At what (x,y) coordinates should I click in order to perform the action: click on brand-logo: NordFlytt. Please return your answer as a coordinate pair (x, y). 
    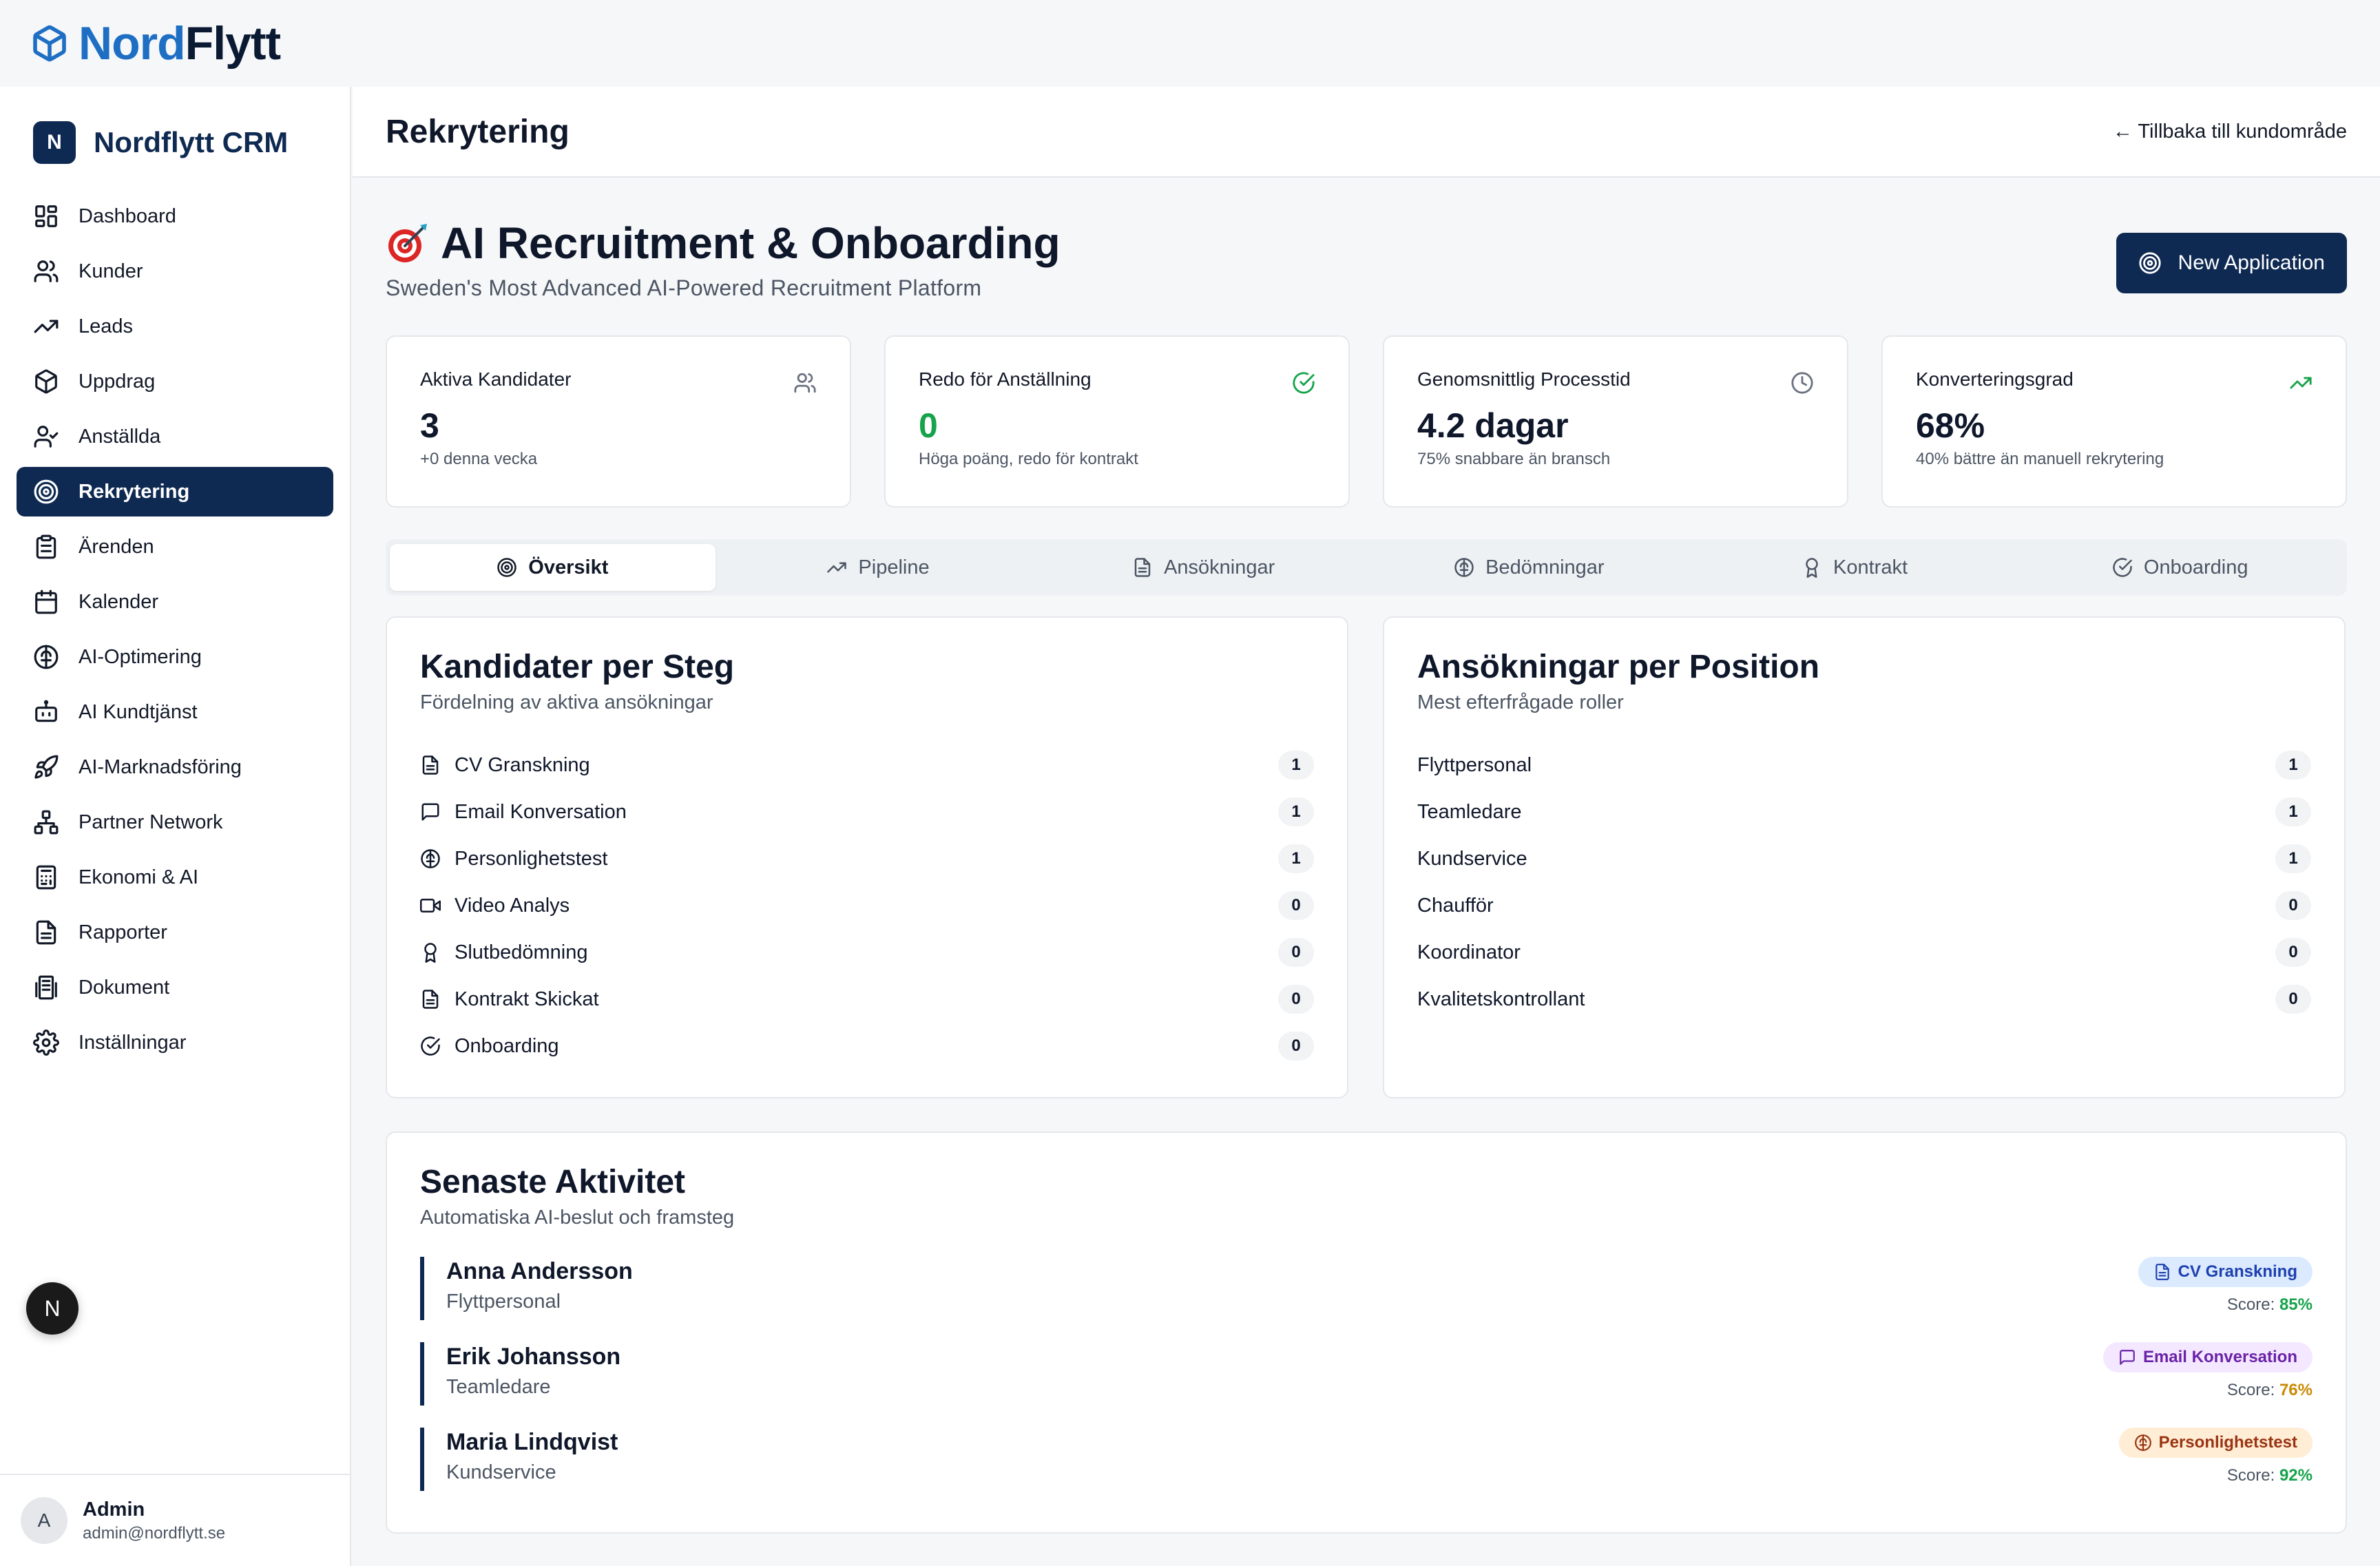
    Looking at the image, I should click on (155, 44).